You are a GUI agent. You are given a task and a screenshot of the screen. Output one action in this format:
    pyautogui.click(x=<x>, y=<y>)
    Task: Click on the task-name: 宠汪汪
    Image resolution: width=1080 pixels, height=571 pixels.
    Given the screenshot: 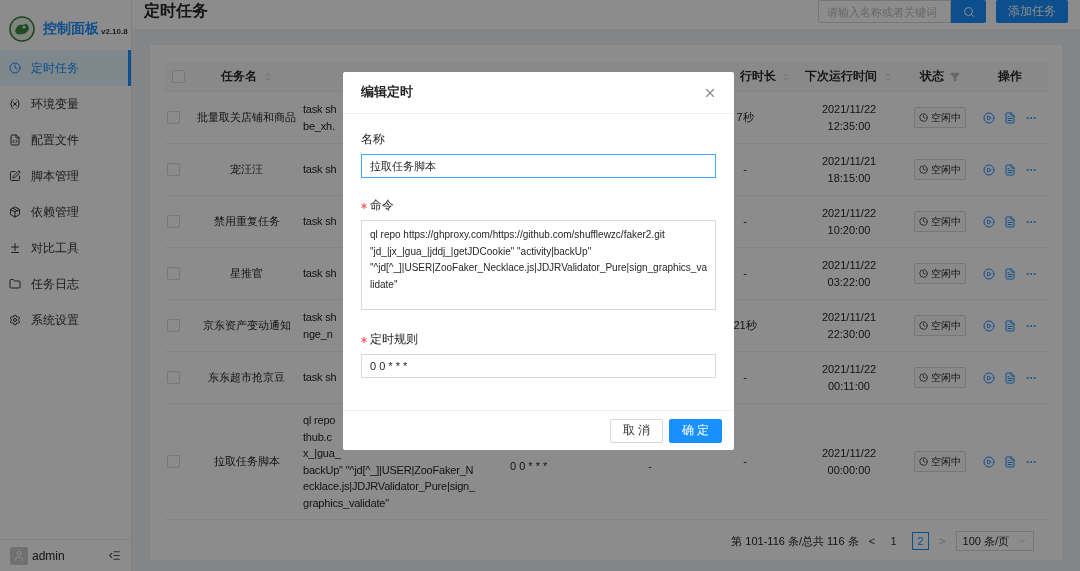 What is the action you would take?
    pyautogui.click(x=246, y=169)
    